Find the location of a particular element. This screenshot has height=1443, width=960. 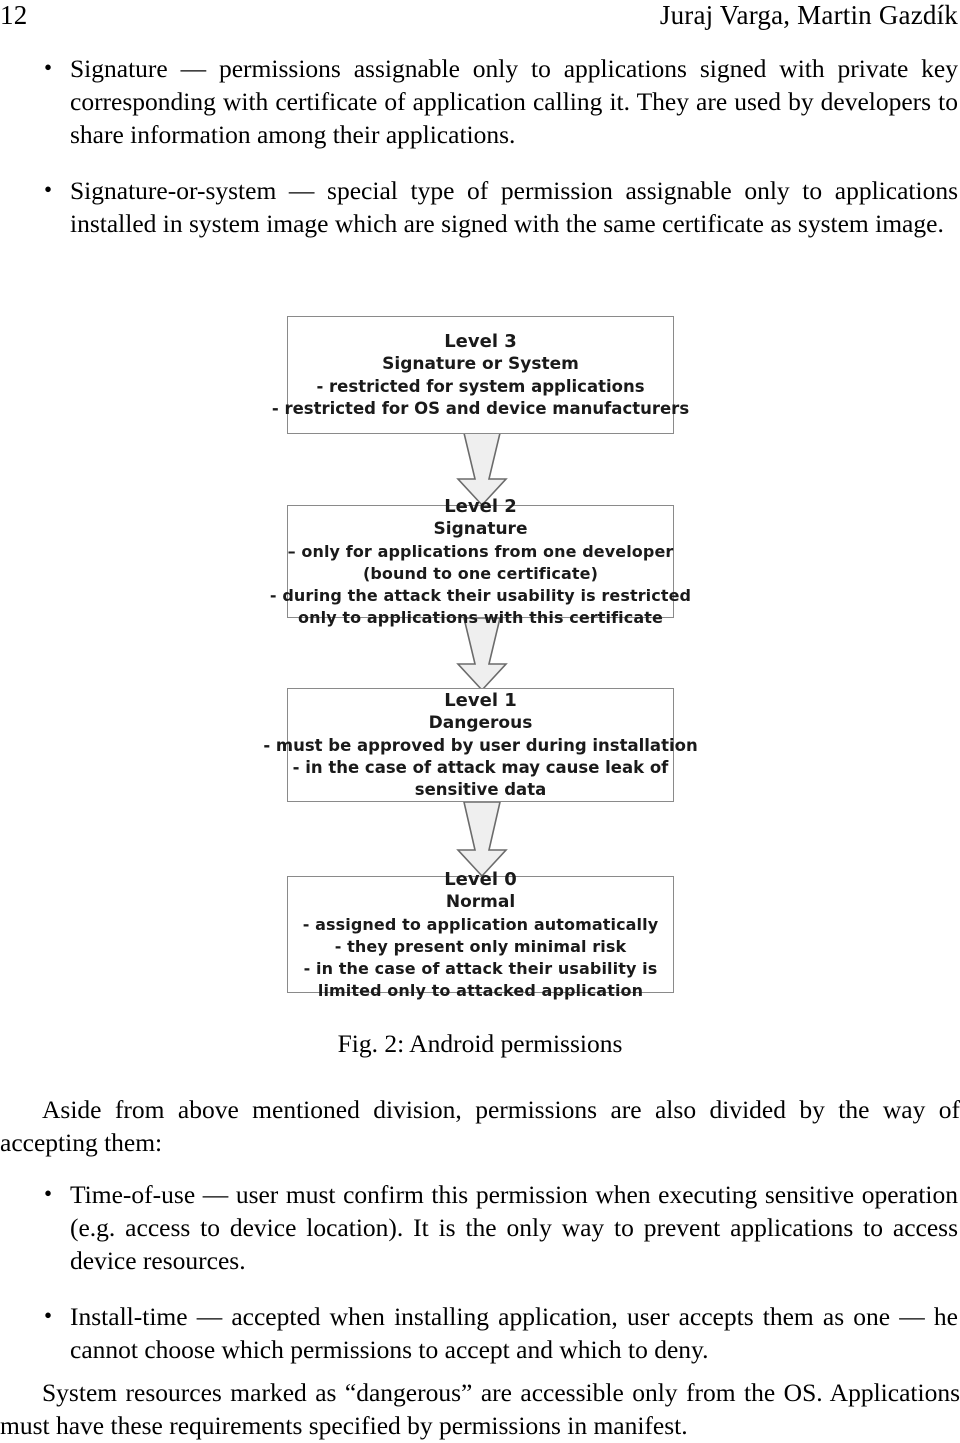

level-2-title: Level 2 is located at coordinates (480, 506).